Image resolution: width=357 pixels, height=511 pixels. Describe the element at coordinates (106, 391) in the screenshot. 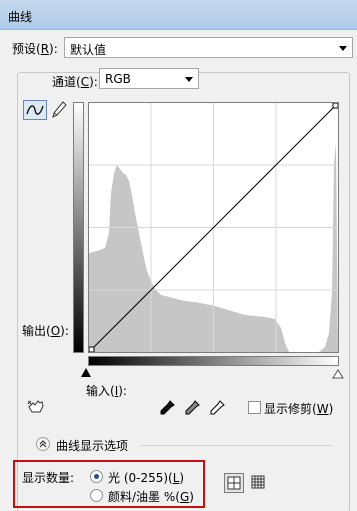

I see `input-label: 输入(I):` at that location.